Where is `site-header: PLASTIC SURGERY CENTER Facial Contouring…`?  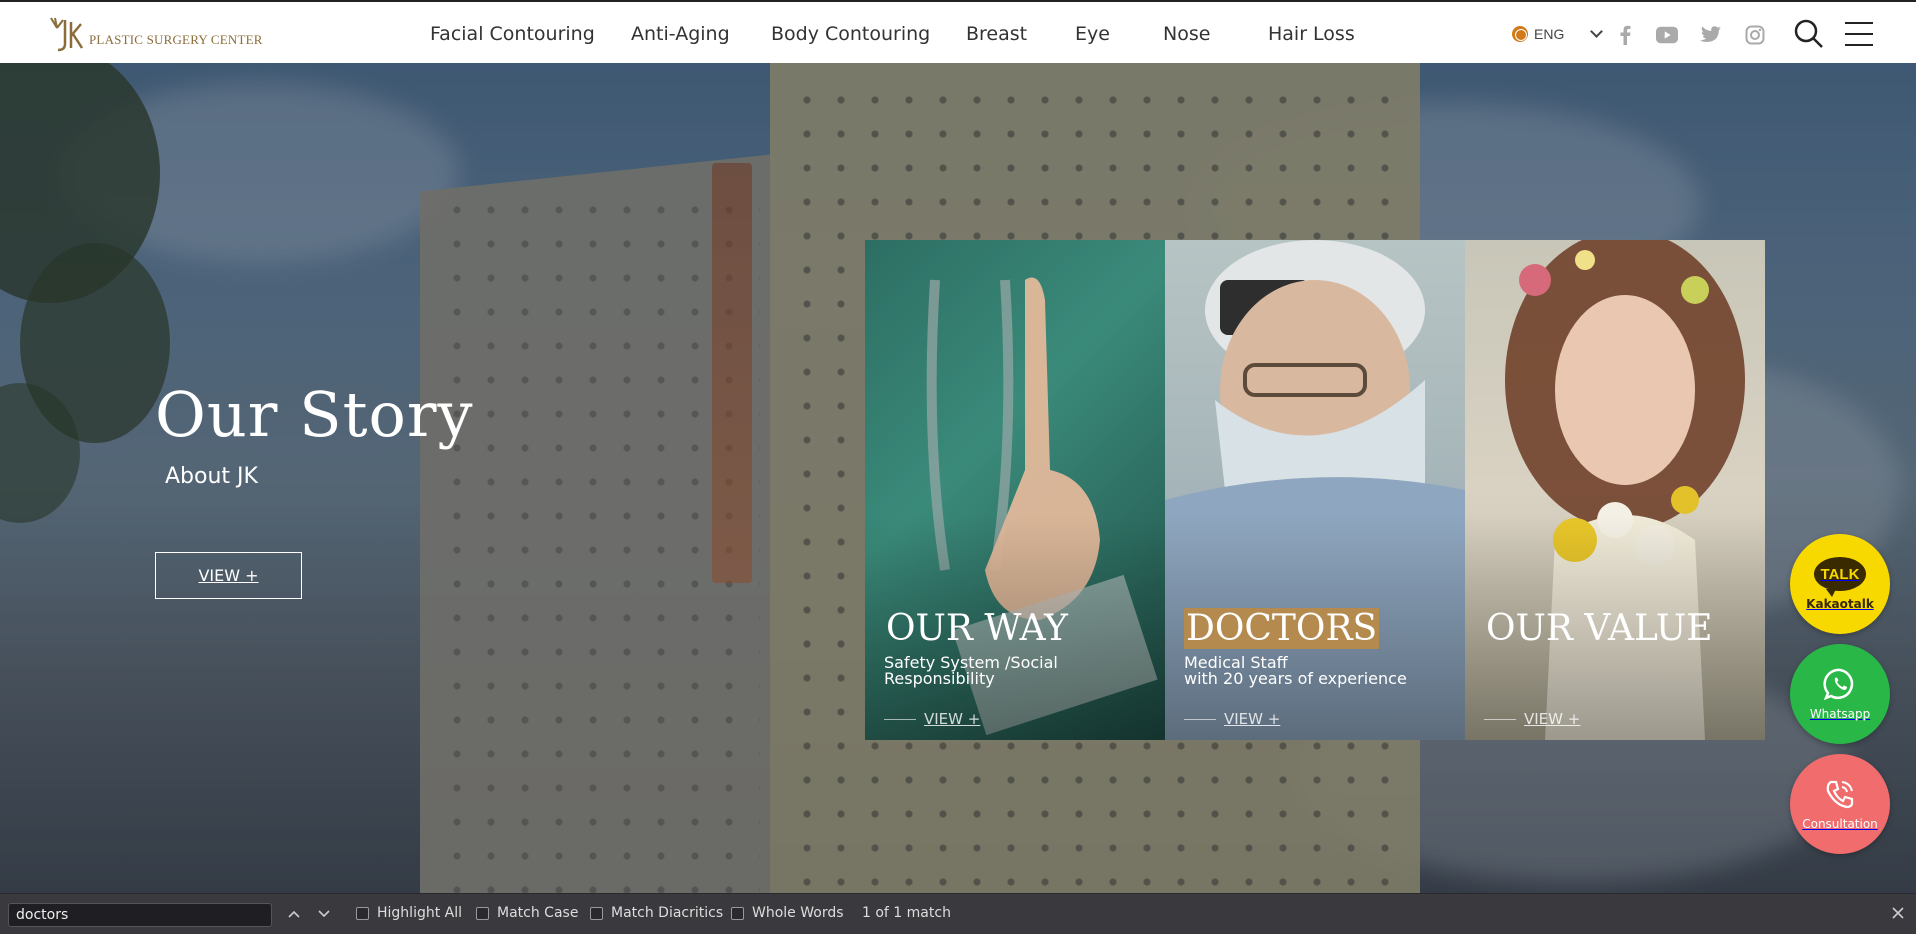
site-header: PLASTIC SURGERY CENTER Facial Contouring… is located at coordinates (958, 31).